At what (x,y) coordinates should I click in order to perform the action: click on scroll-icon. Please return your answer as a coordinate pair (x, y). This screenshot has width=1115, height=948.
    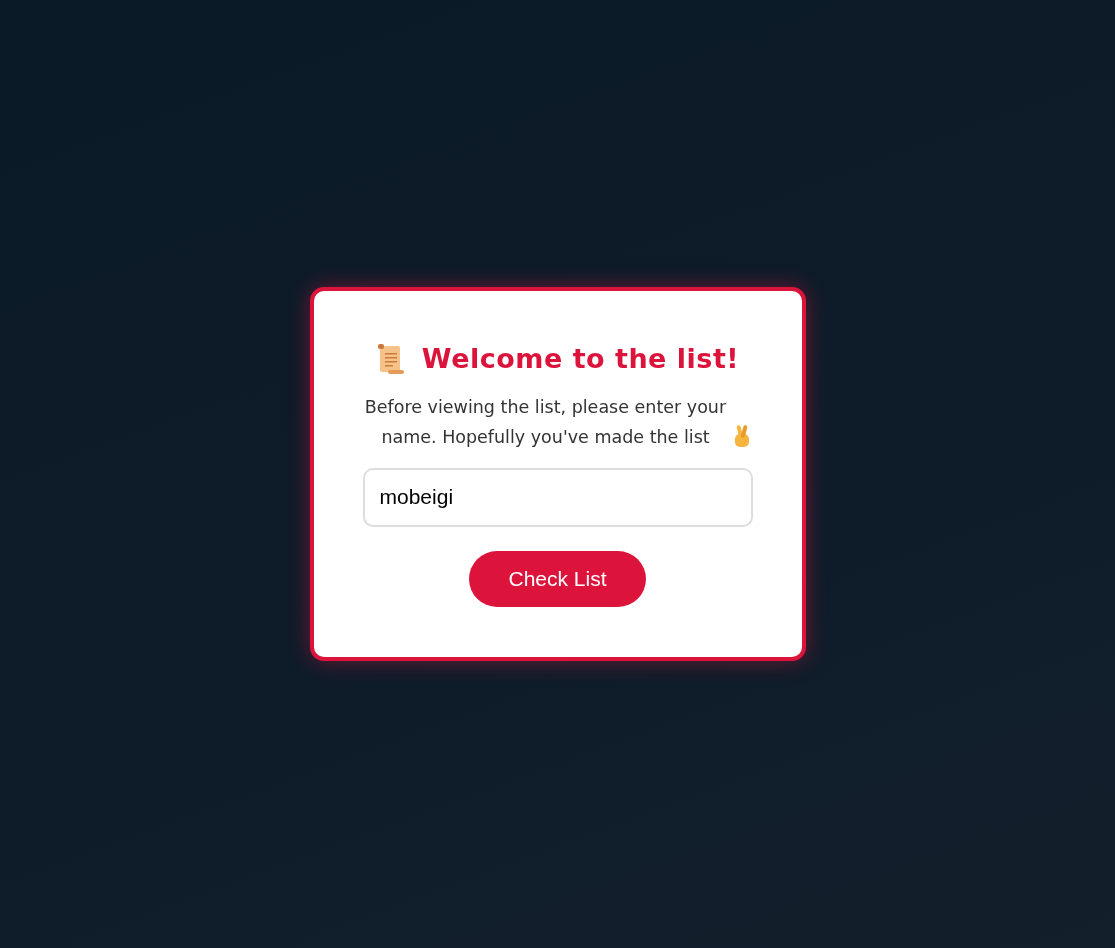
    Looking at the image, I should click on (390, 359).